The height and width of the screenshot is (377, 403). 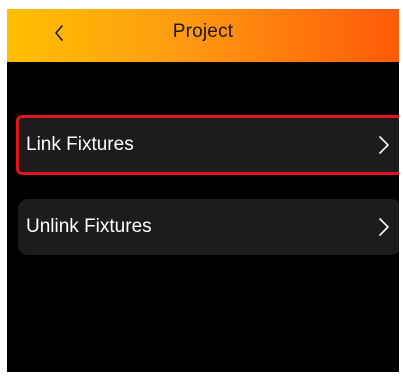 I want to click on header-bar: Project, so click(x=203, y=35).